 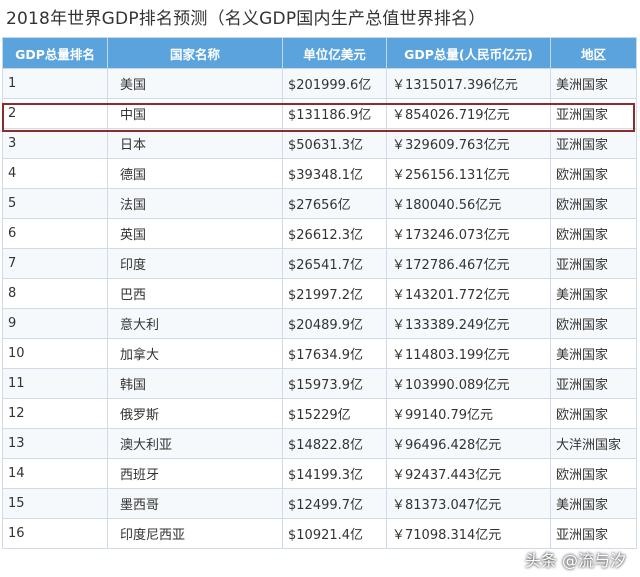 I want to click on country-cell: 美国, so click(x=195, y=83).